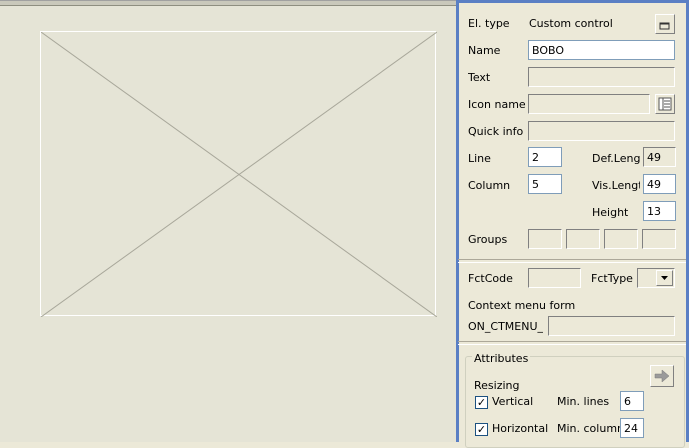 The height and width of the screenshot is (448, 689). I want to click on text-field, so click(601, 77).